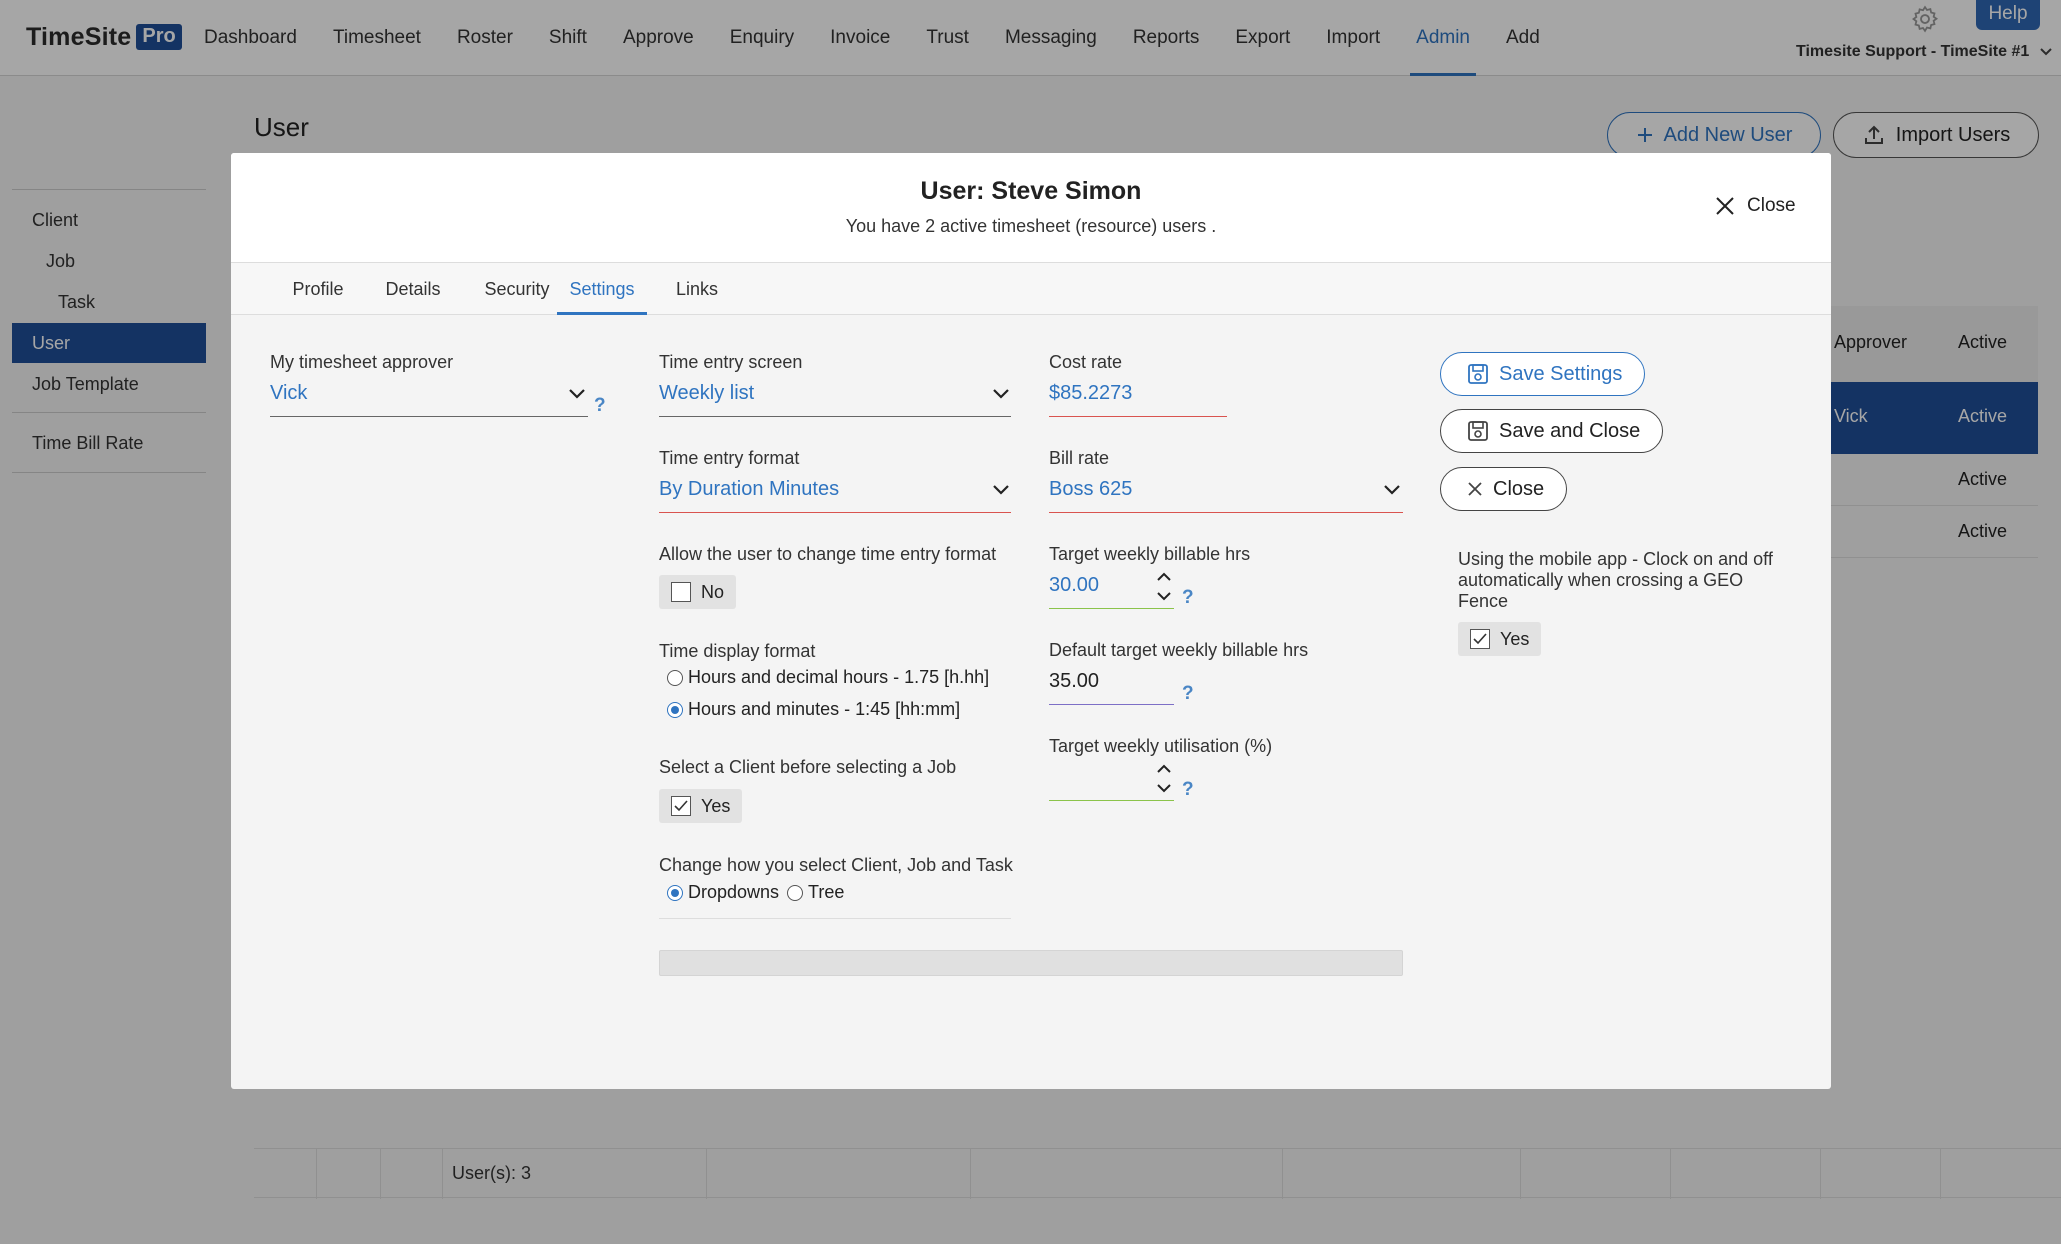  What do you see at coordinates (1111, 800) in the screenshot?
I see `target-weekly-utilisation-underline` at bounding box center [1111, 800].